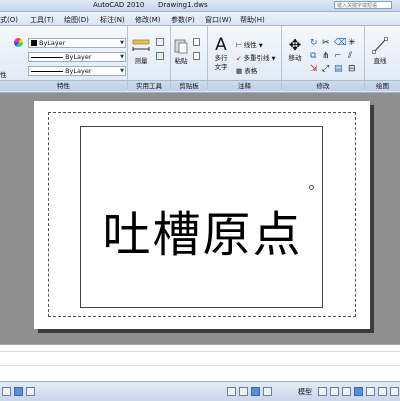 The width and height of the screenshot is (400, 401). Describe the element at coordinates (305, 392) in the screenshot. I see `model-space-label: 模型` at that location.